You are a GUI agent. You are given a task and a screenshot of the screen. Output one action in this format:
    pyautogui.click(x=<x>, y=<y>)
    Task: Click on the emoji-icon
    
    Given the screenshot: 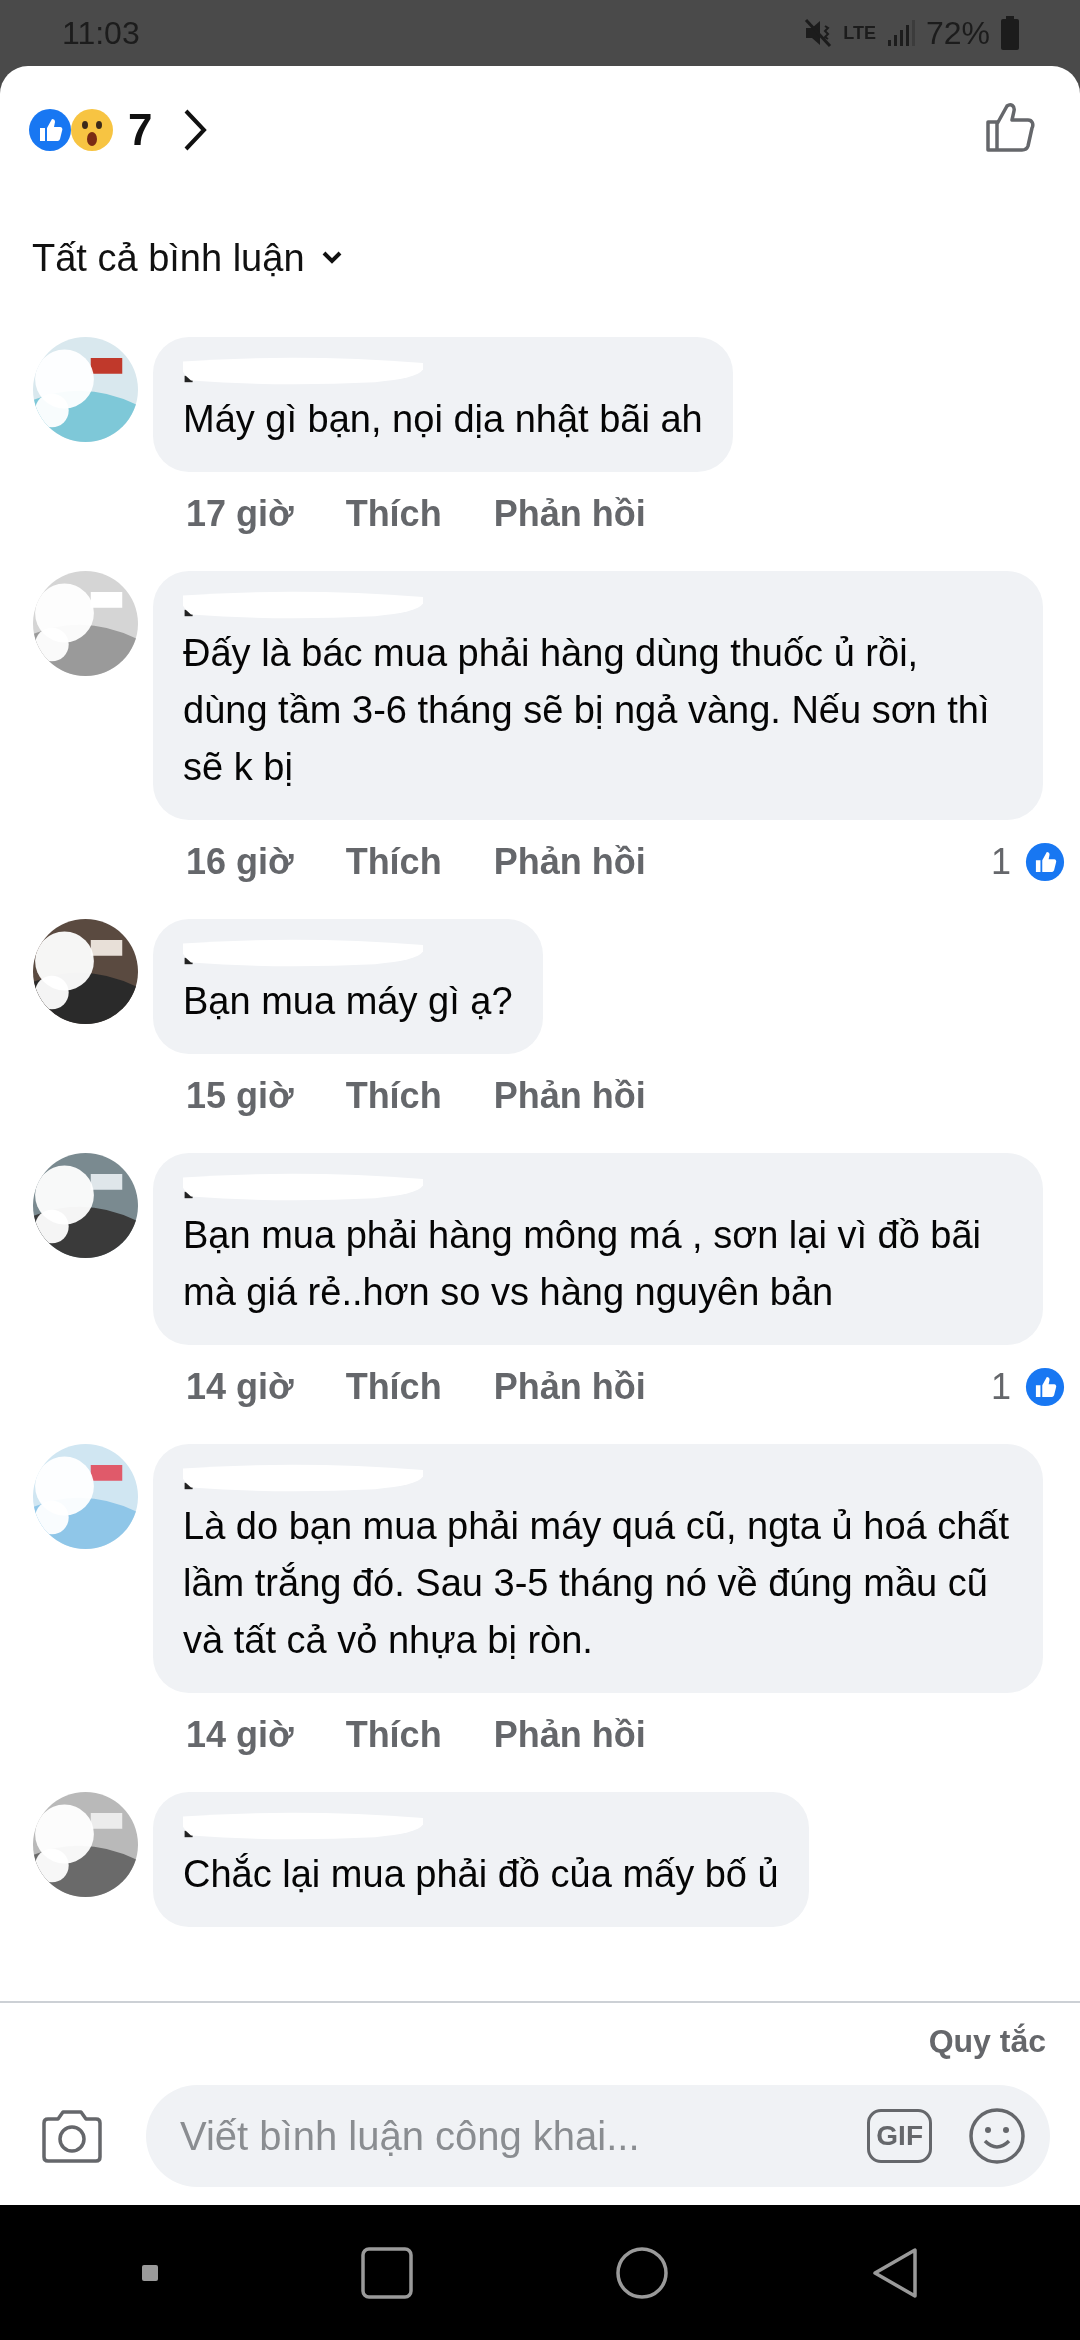 What is the action you would take?
    pyautogui.click(x=997, y=2136)
    